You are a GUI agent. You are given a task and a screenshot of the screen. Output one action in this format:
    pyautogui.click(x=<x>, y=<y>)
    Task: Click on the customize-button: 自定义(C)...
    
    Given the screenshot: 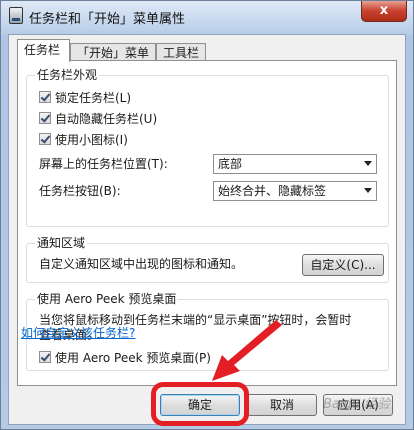 What is the action you would take?
    pyautogui.click(x=343, y=265)
    